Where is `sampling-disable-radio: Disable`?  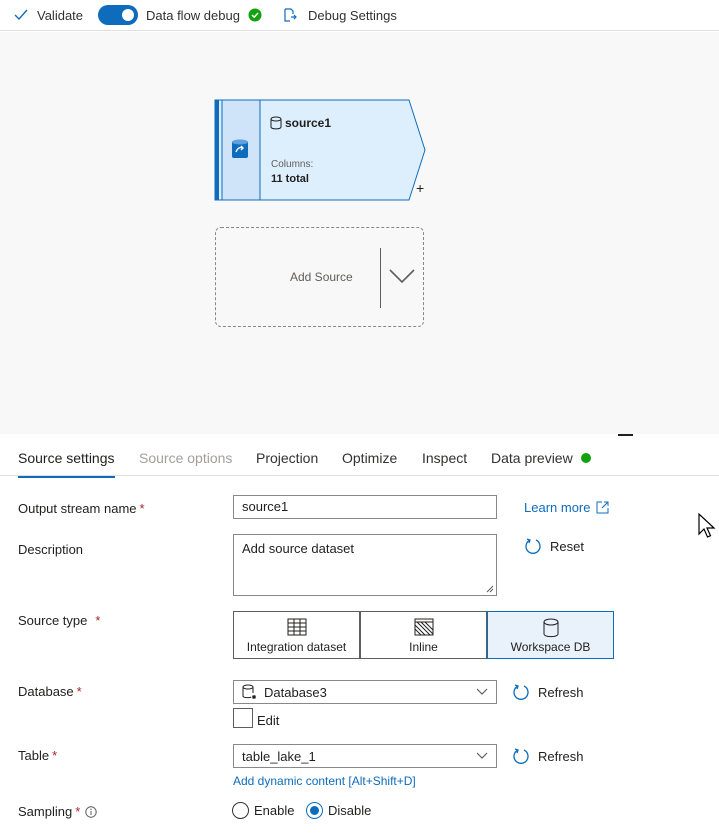 sampling-disable-radio: Disable is located at coordinates (338, 810).